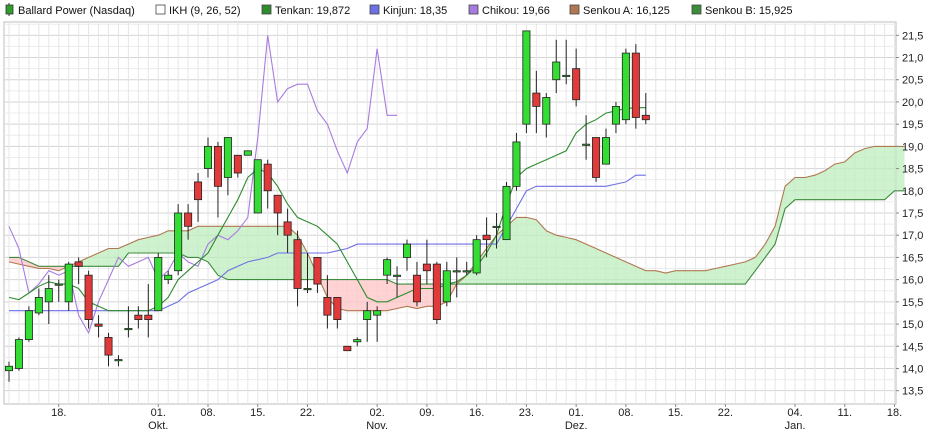 The image size is (926, 438). I want to click on x-tick-label: 08., so click(207, 413).